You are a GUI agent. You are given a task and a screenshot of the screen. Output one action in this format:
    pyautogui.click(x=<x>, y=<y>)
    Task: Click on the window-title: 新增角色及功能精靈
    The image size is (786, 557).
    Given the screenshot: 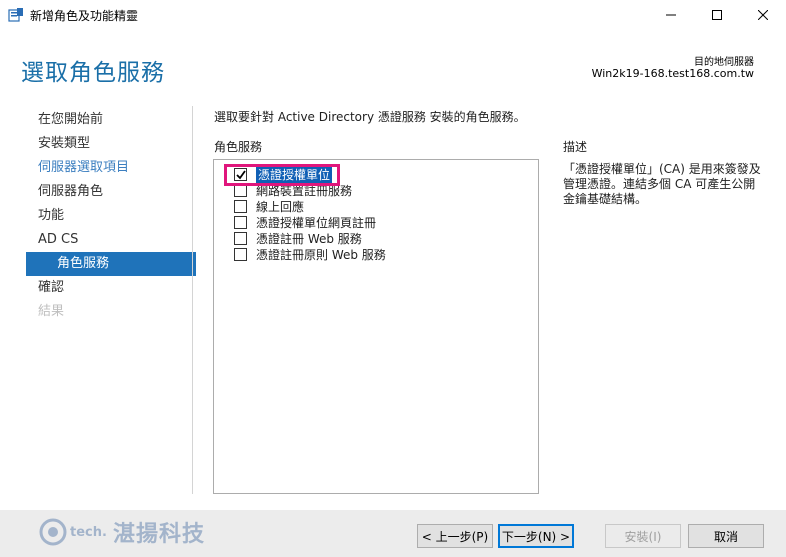 What is the action you would take?
    pyautogui.click(x=84, y=16)
    